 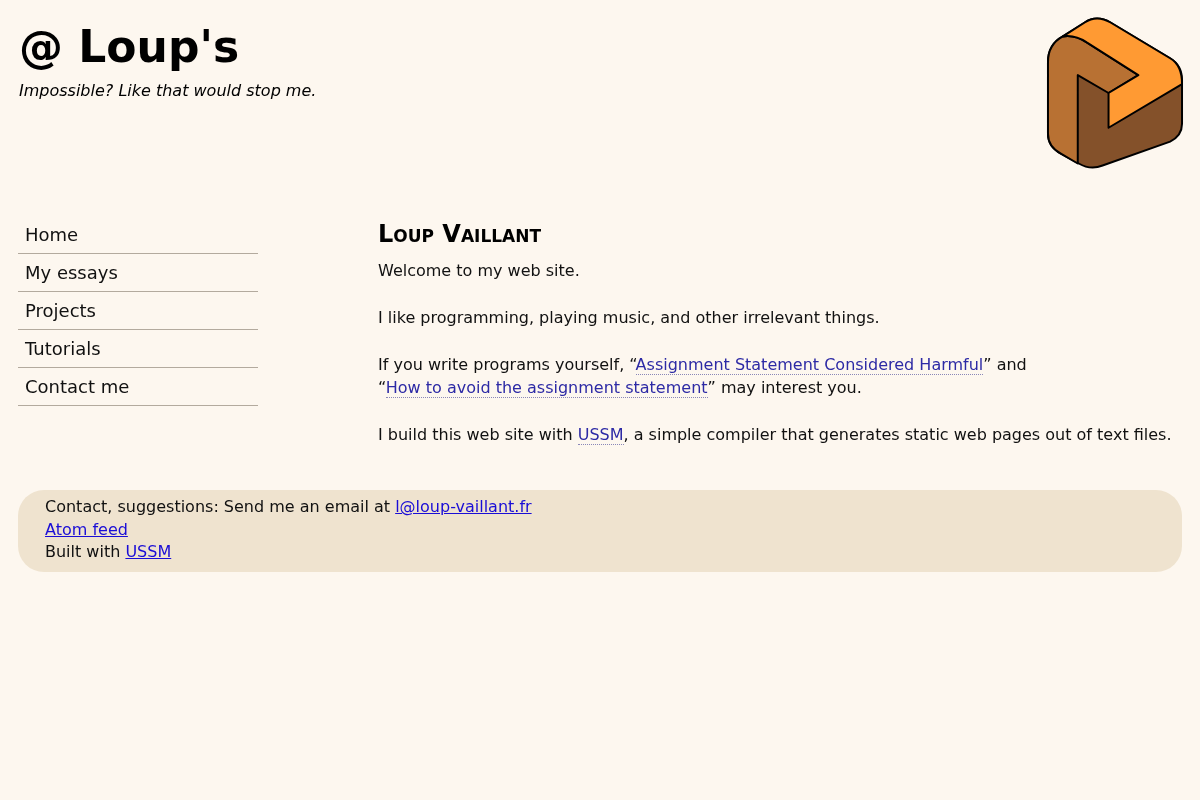 I want to click on nav-link: My essays, so click(x=138, y=273).